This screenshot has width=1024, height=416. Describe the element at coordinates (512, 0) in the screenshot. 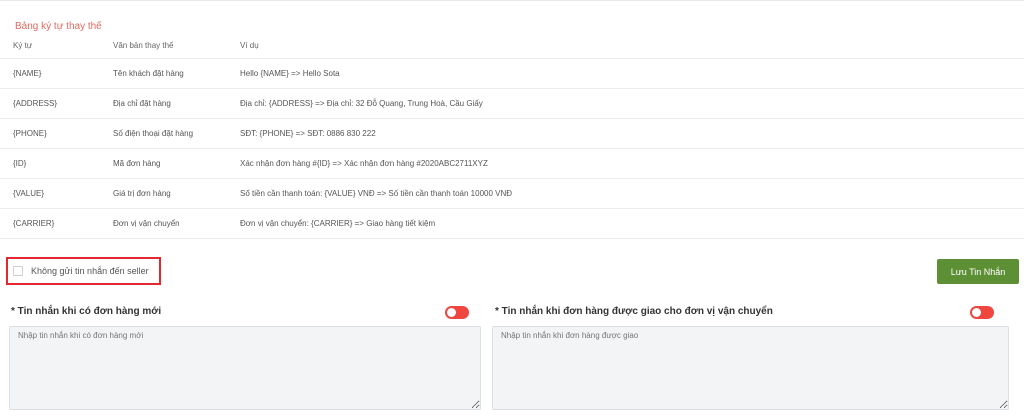

I see `top-divider` at that location.